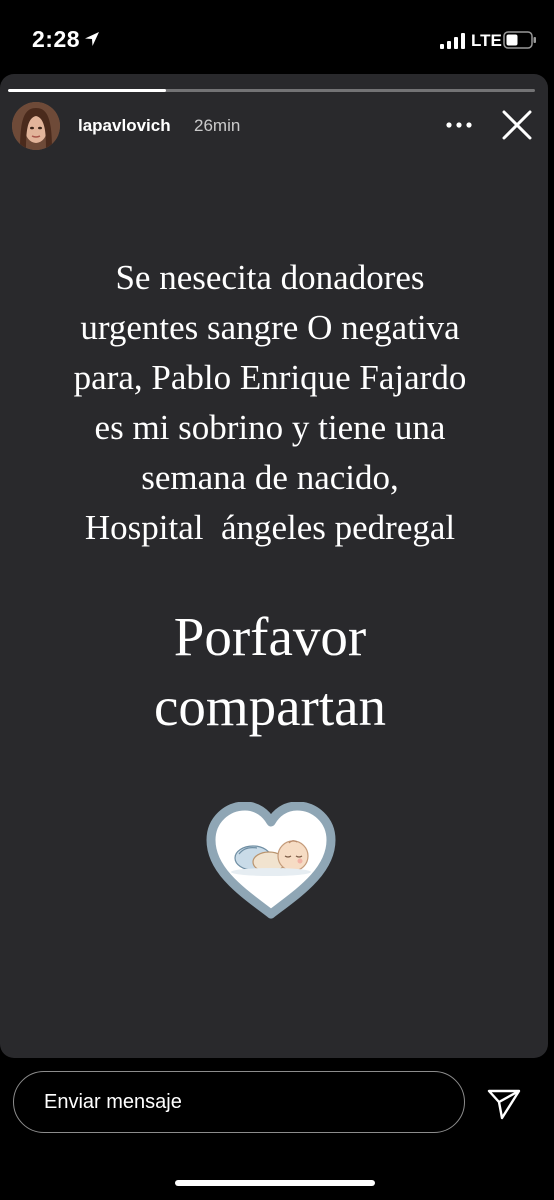 This screenshot has width=554, height=1200. What do you see at coordinates (56, 39) in the screenshot?
I see `status-time: 2:28` at bounding box center [56, 39].